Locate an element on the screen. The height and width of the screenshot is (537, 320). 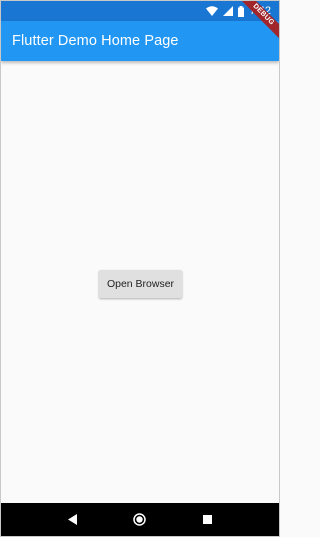
home-icon is located at coordinates (140, 520).